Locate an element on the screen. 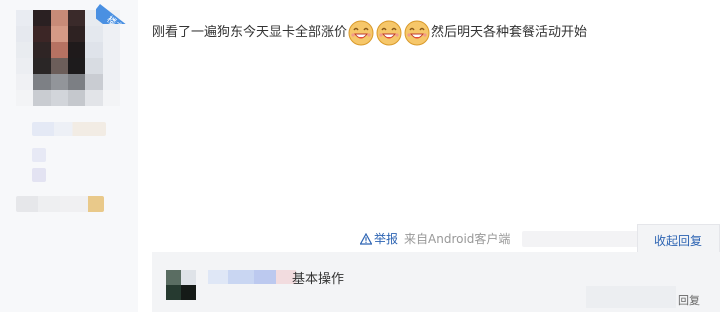  reply-button: 回复 is located at coordinates (689, 300).